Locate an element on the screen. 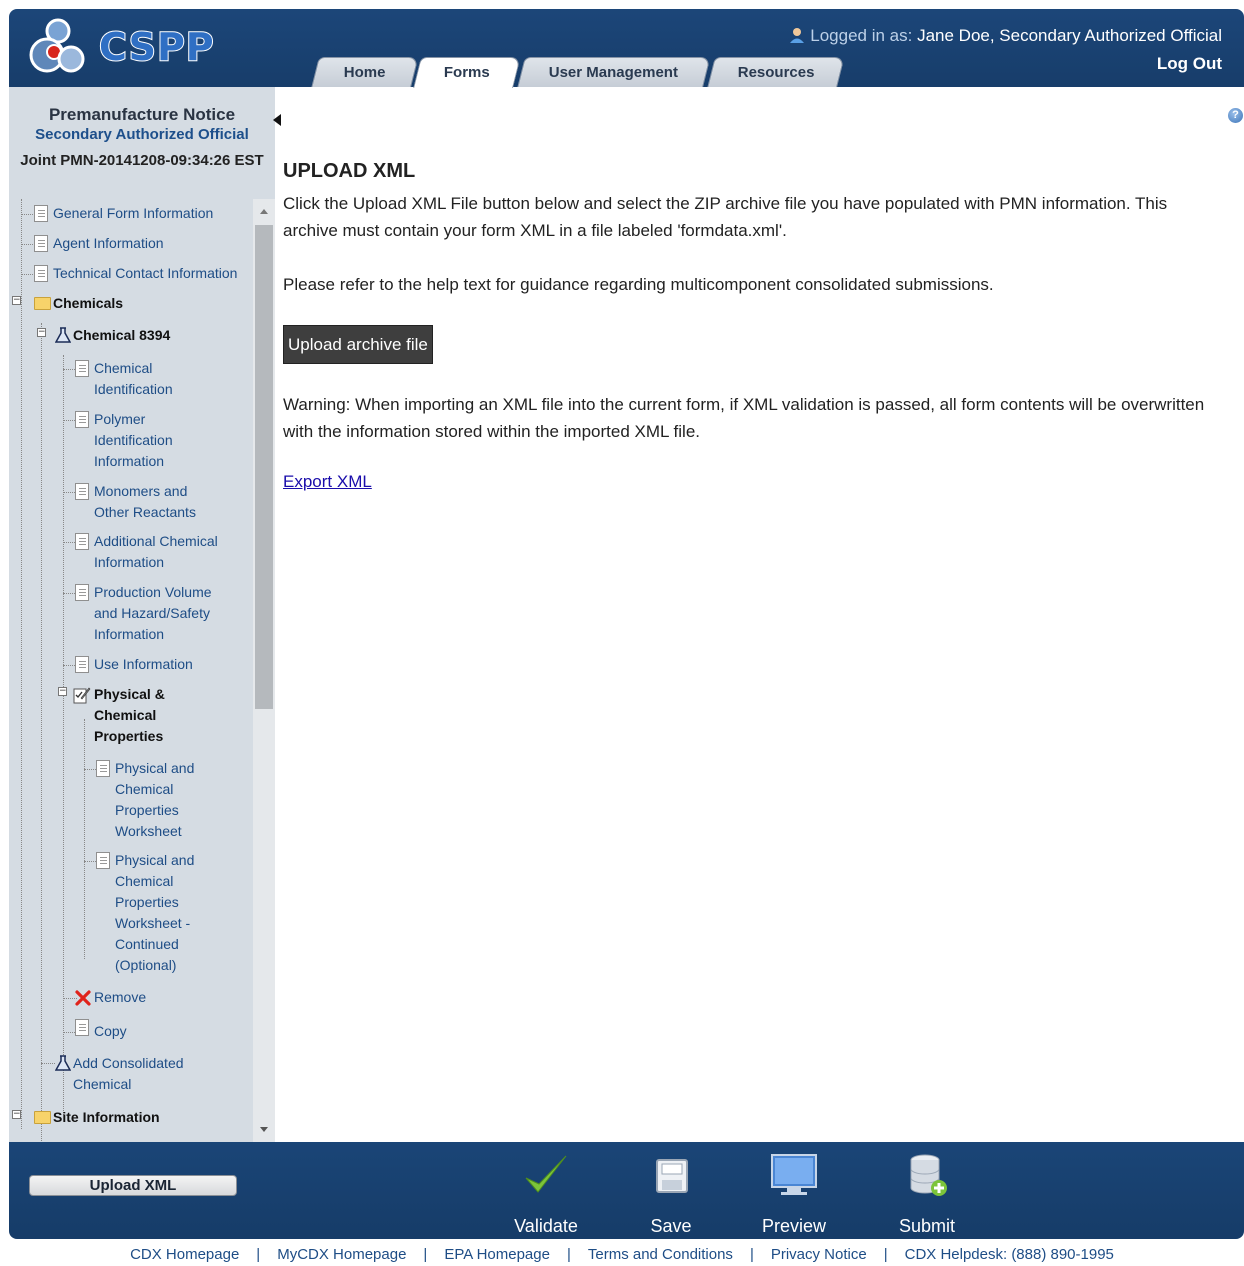  save-button: Save is located at coordinates (671, 1194).